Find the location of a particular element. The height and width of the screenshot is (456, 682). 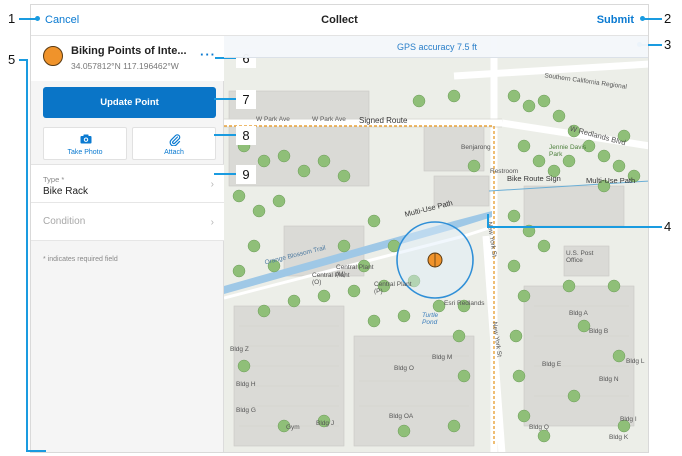

paperclip-icon is located at coordinates (175, 140).